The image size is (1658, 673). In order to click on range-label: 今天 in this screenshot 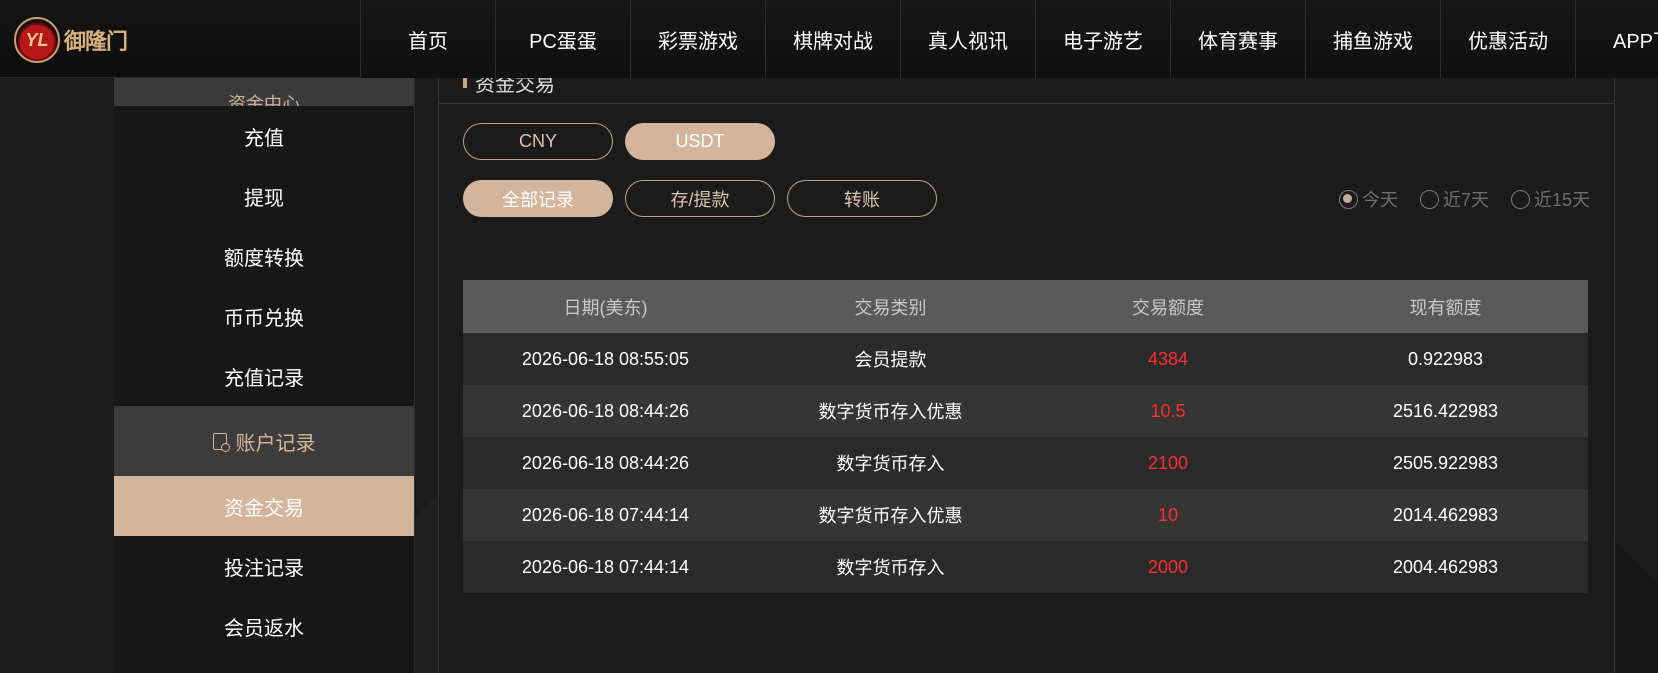, I will do `click(1379, 200)`.